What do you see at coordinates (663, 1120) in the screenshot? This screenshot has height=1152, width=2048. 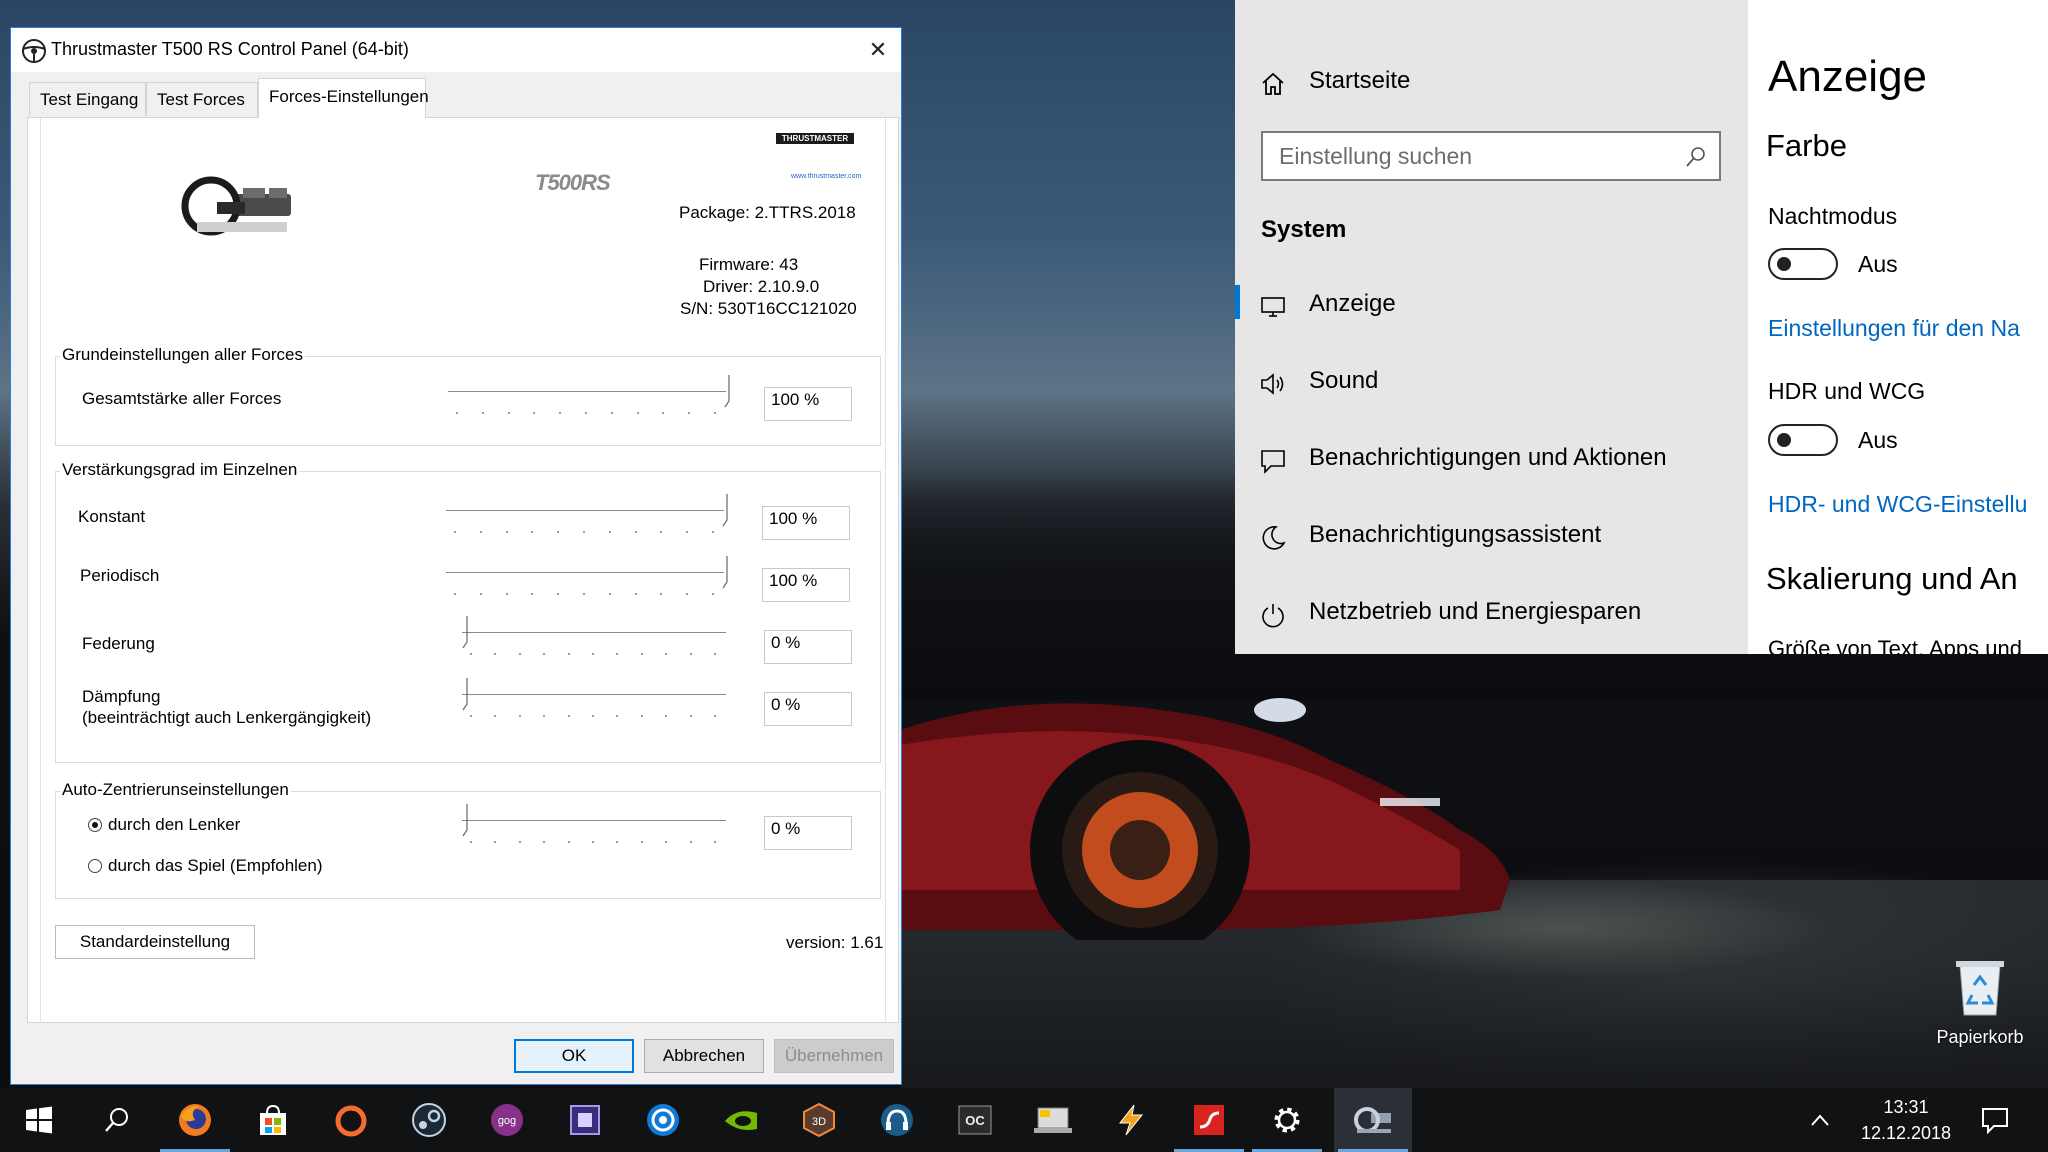 I see `taskbar-uplay` at bounding box center [663, 1120].